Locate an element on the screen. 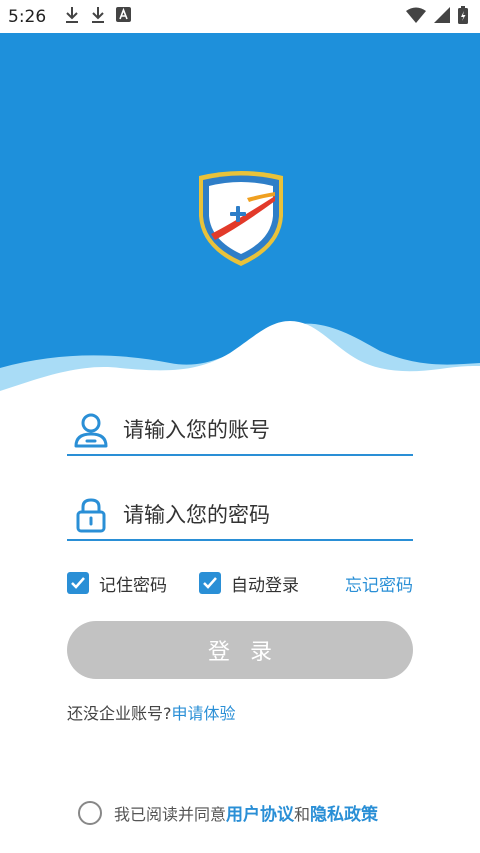 This screenshot has width=480, height=853. shield-plus-icon is located at coordinates (241, 218).